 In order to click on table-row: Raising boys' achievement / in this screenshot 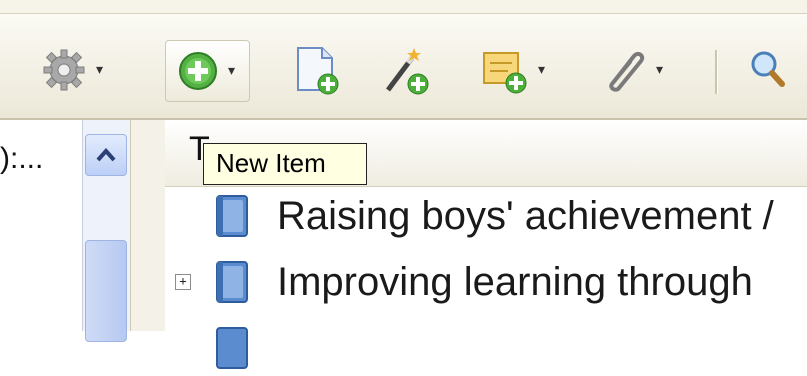, I will do `click(486, 216)`.